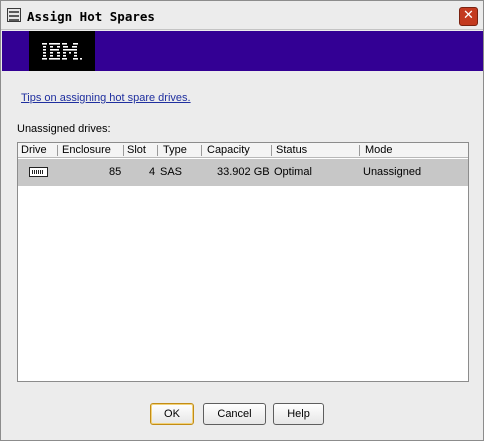 This screenshot has width=484, height=441. What do you see at coordinates (234, 414) in the screenshot?
I see `cancel-button: Cancel` at bounding box center [234, 414].